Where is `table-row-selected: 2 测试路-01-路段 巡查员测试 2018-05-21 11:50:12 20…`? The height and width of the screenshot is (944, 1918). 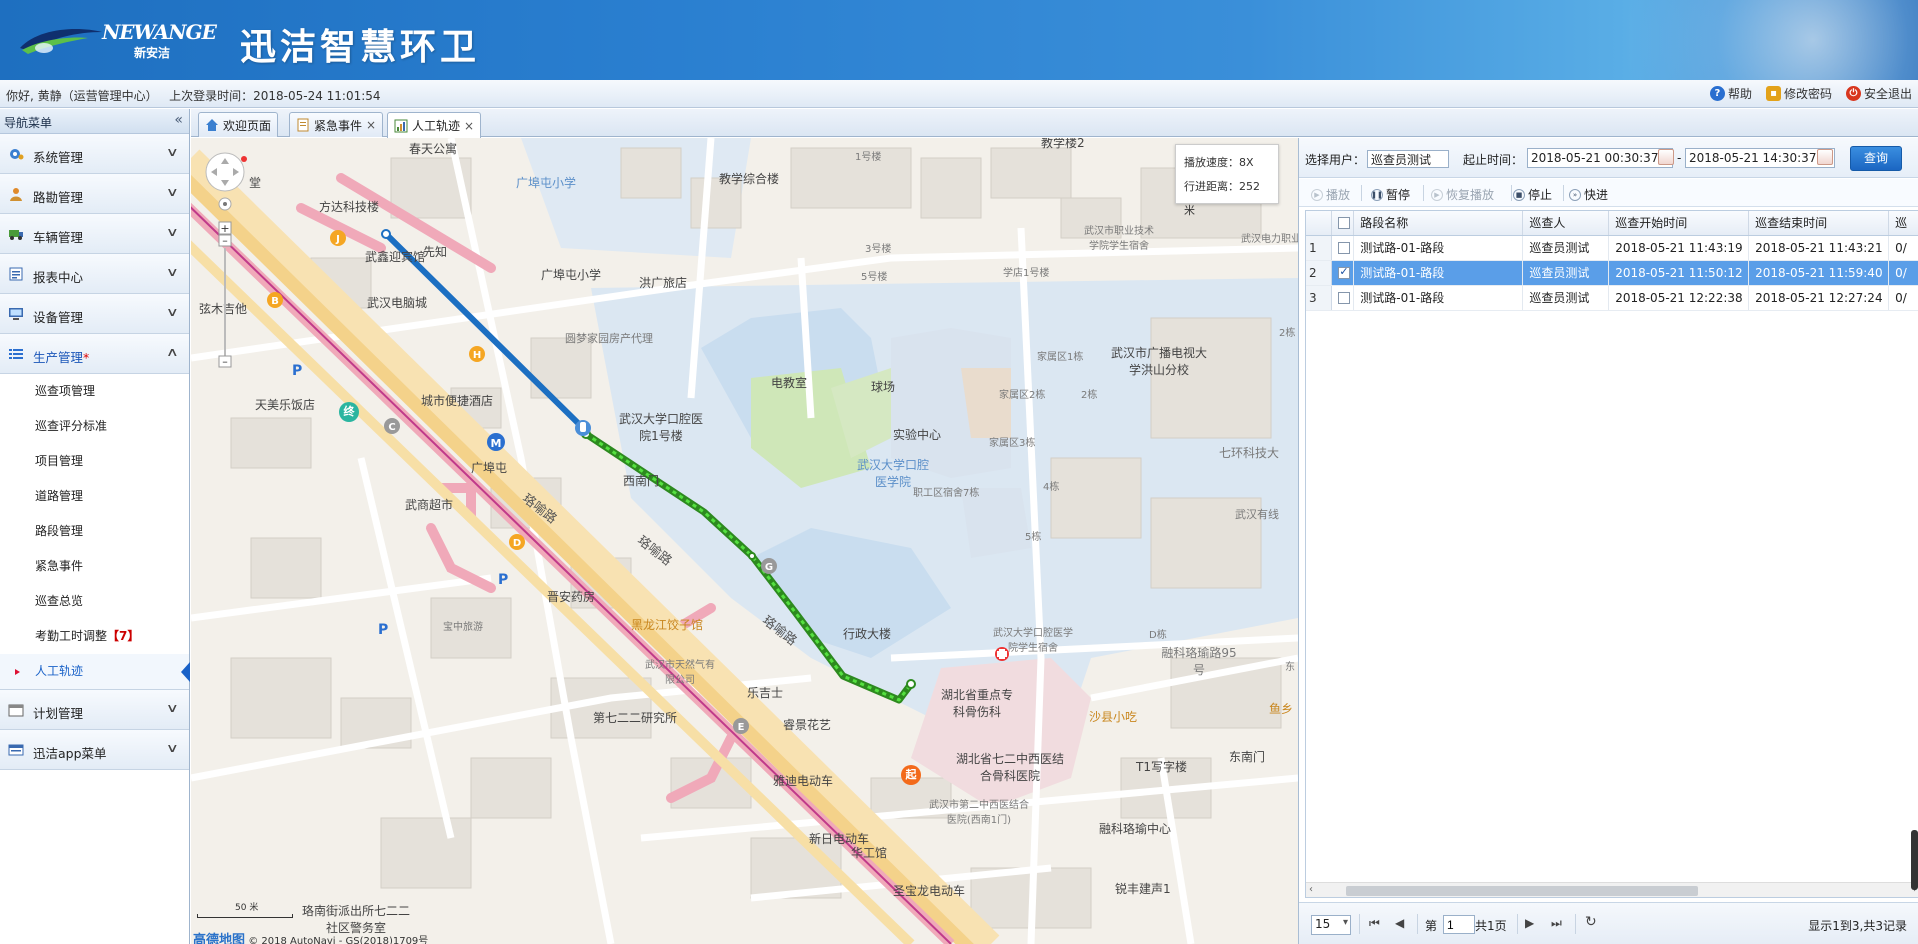 table-row-selected: 2 测试路-01-路段 巡查员测试 2018-05-21 11:50:12 20… is located at coordinates (1612, 273).